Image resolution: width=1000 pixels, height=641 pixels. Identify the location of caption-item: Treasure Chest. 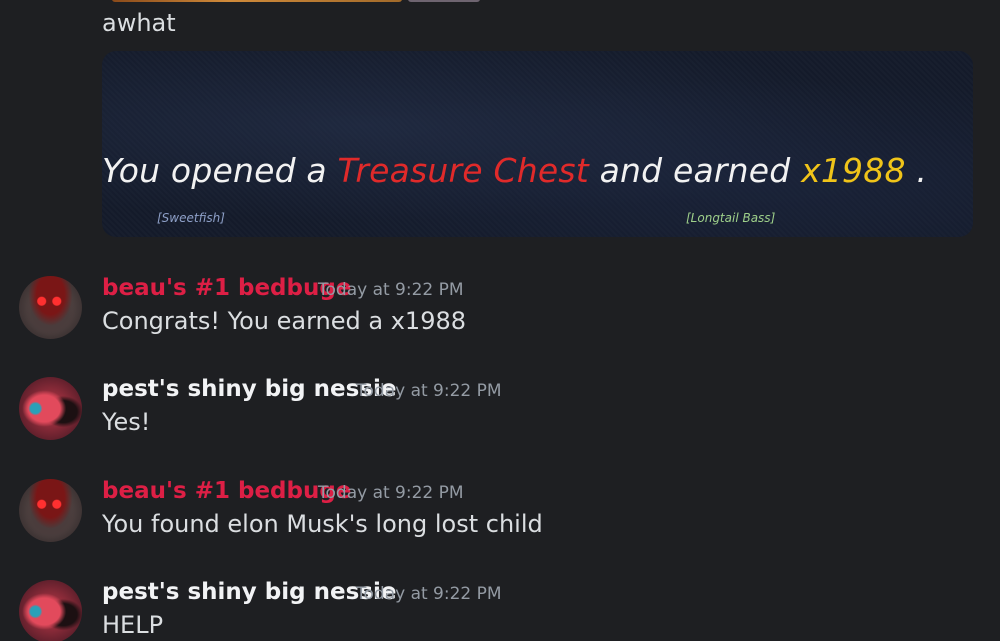
(463, 170).